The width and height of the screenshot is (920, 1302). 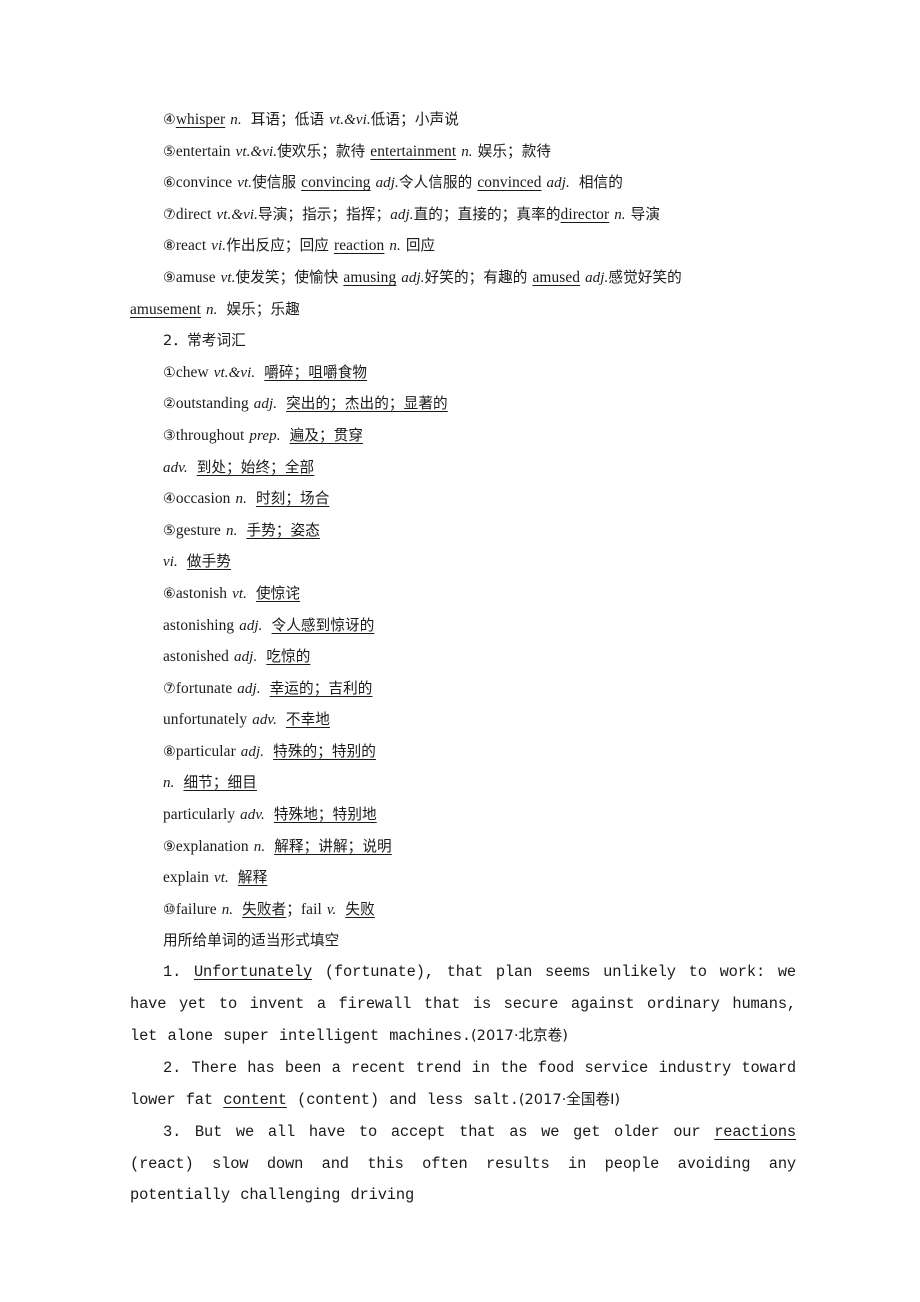 What do you see at coordinates (413, 151) in the screenshot?
I see `entry-derivative: entertainment` at bounding box center [413, 151].